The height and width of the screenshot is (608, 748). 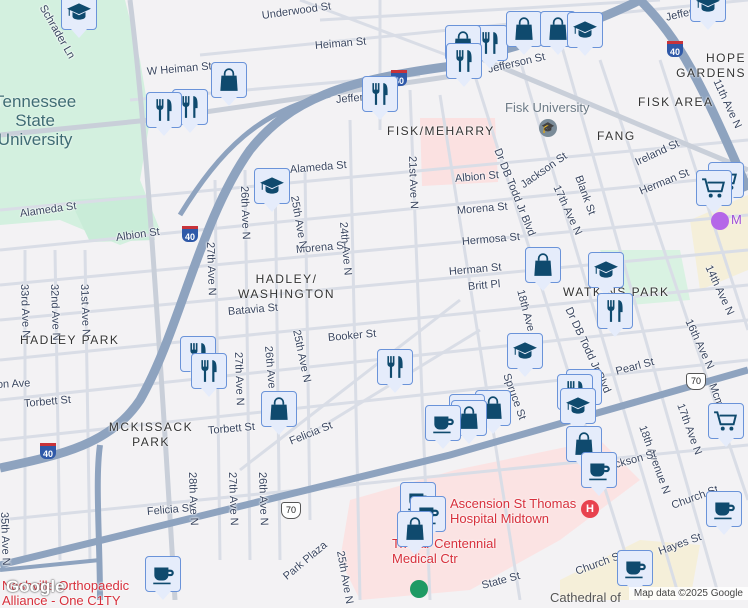 I want to click on hospital-pin-icon: H, so click(x=590, y=509).